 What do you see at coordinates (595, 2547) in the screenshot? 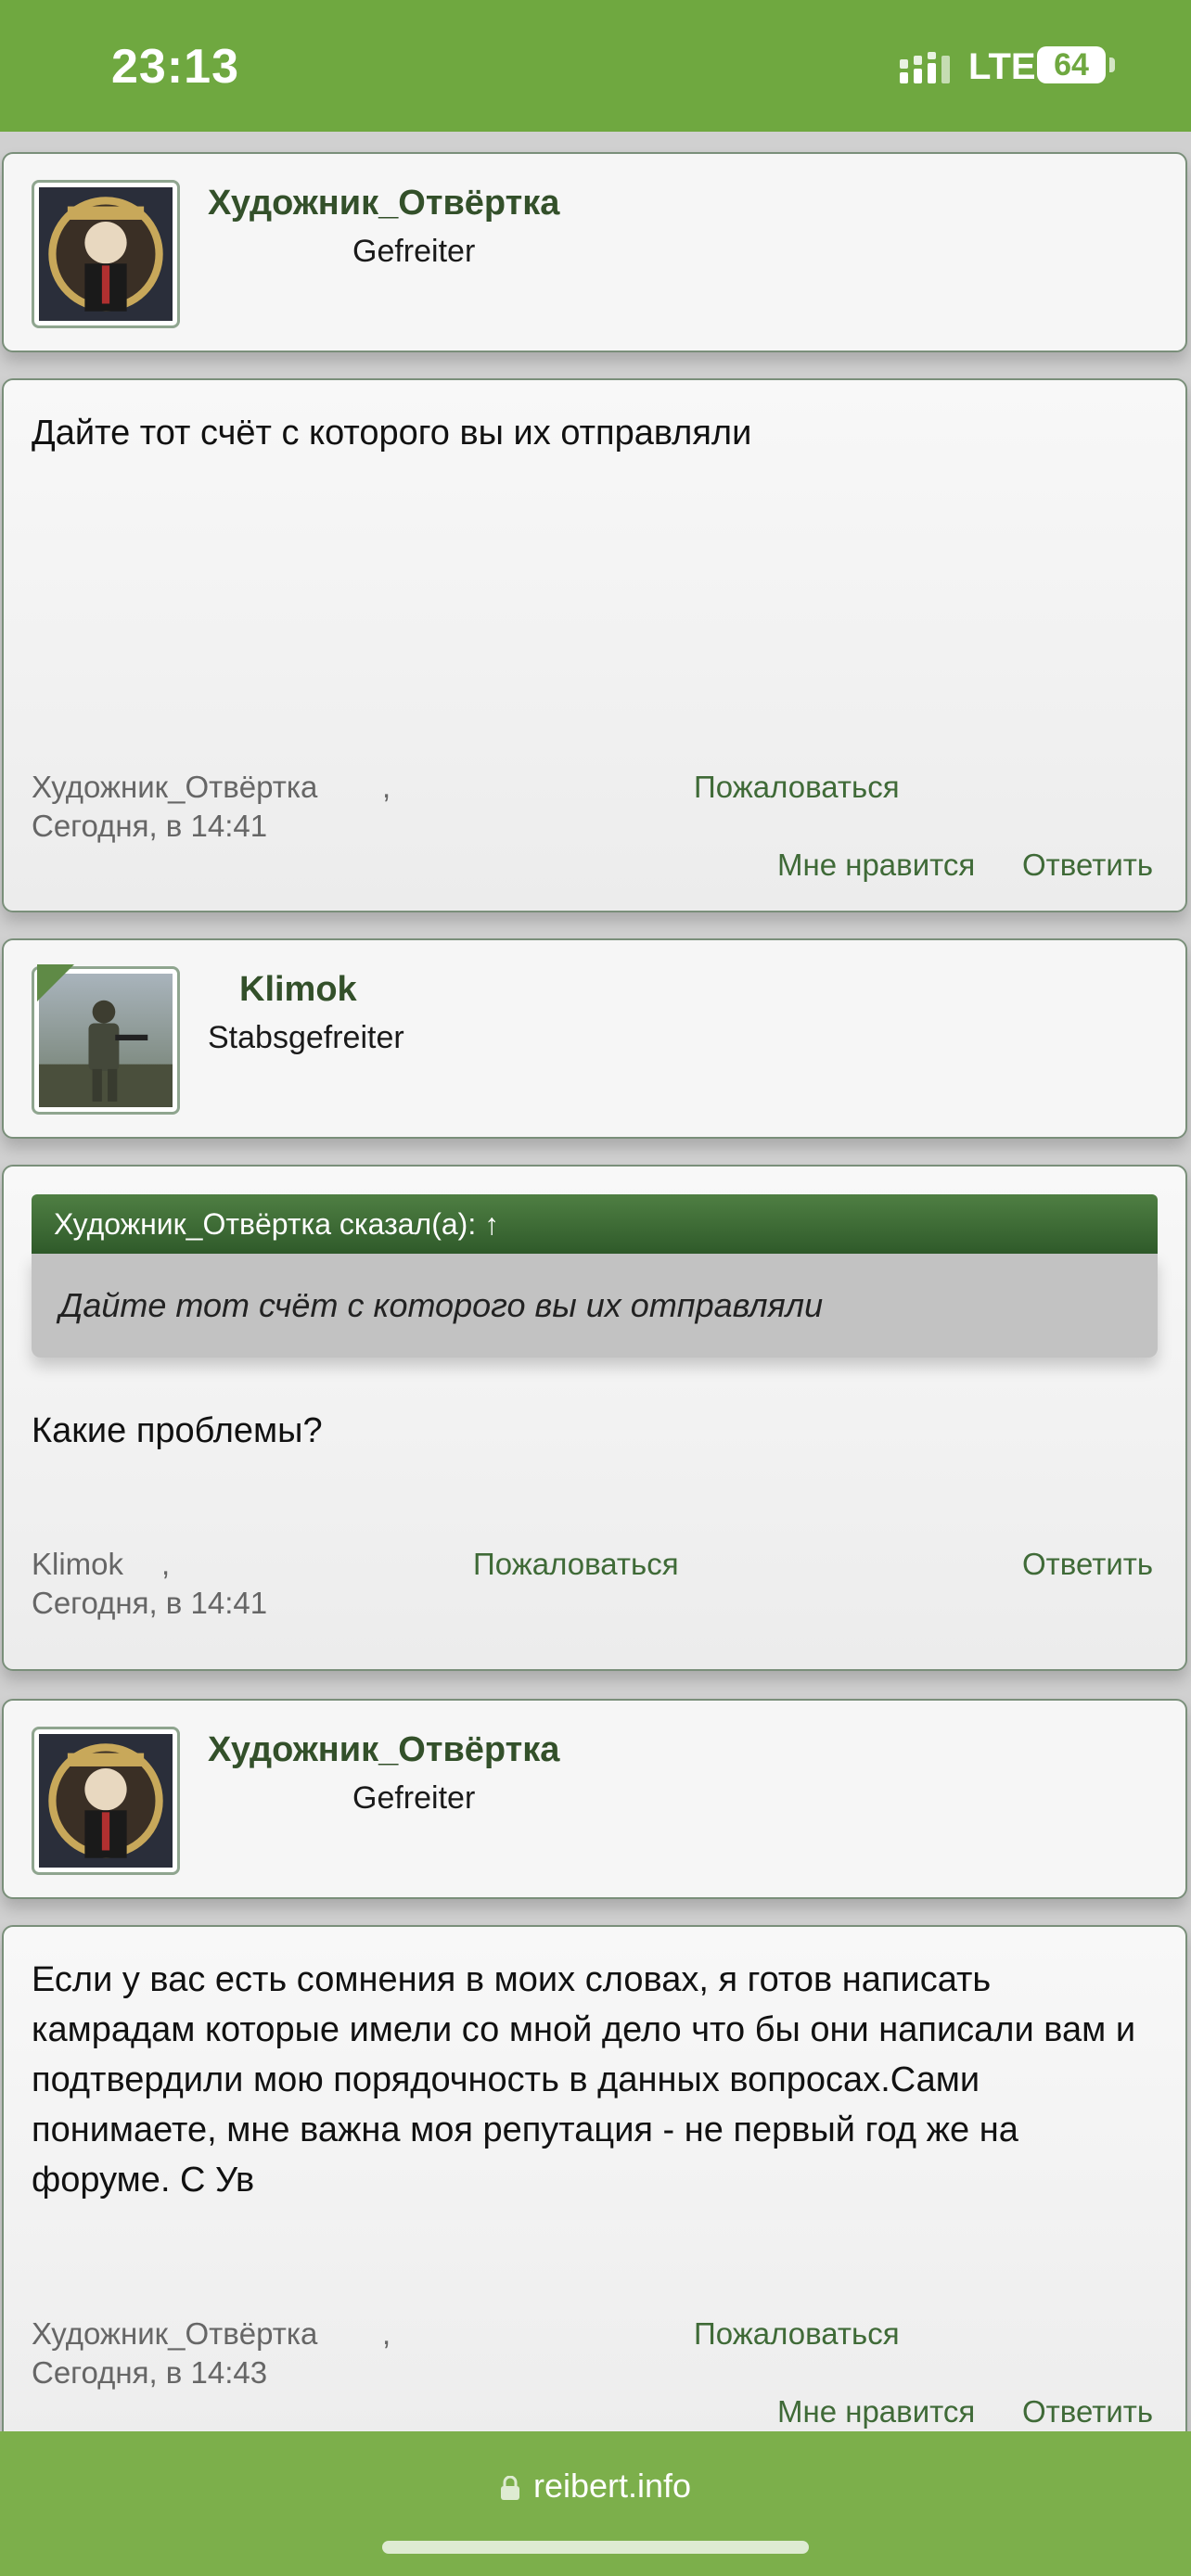
I see `home-indicator` at bounding box center [595, 2547].